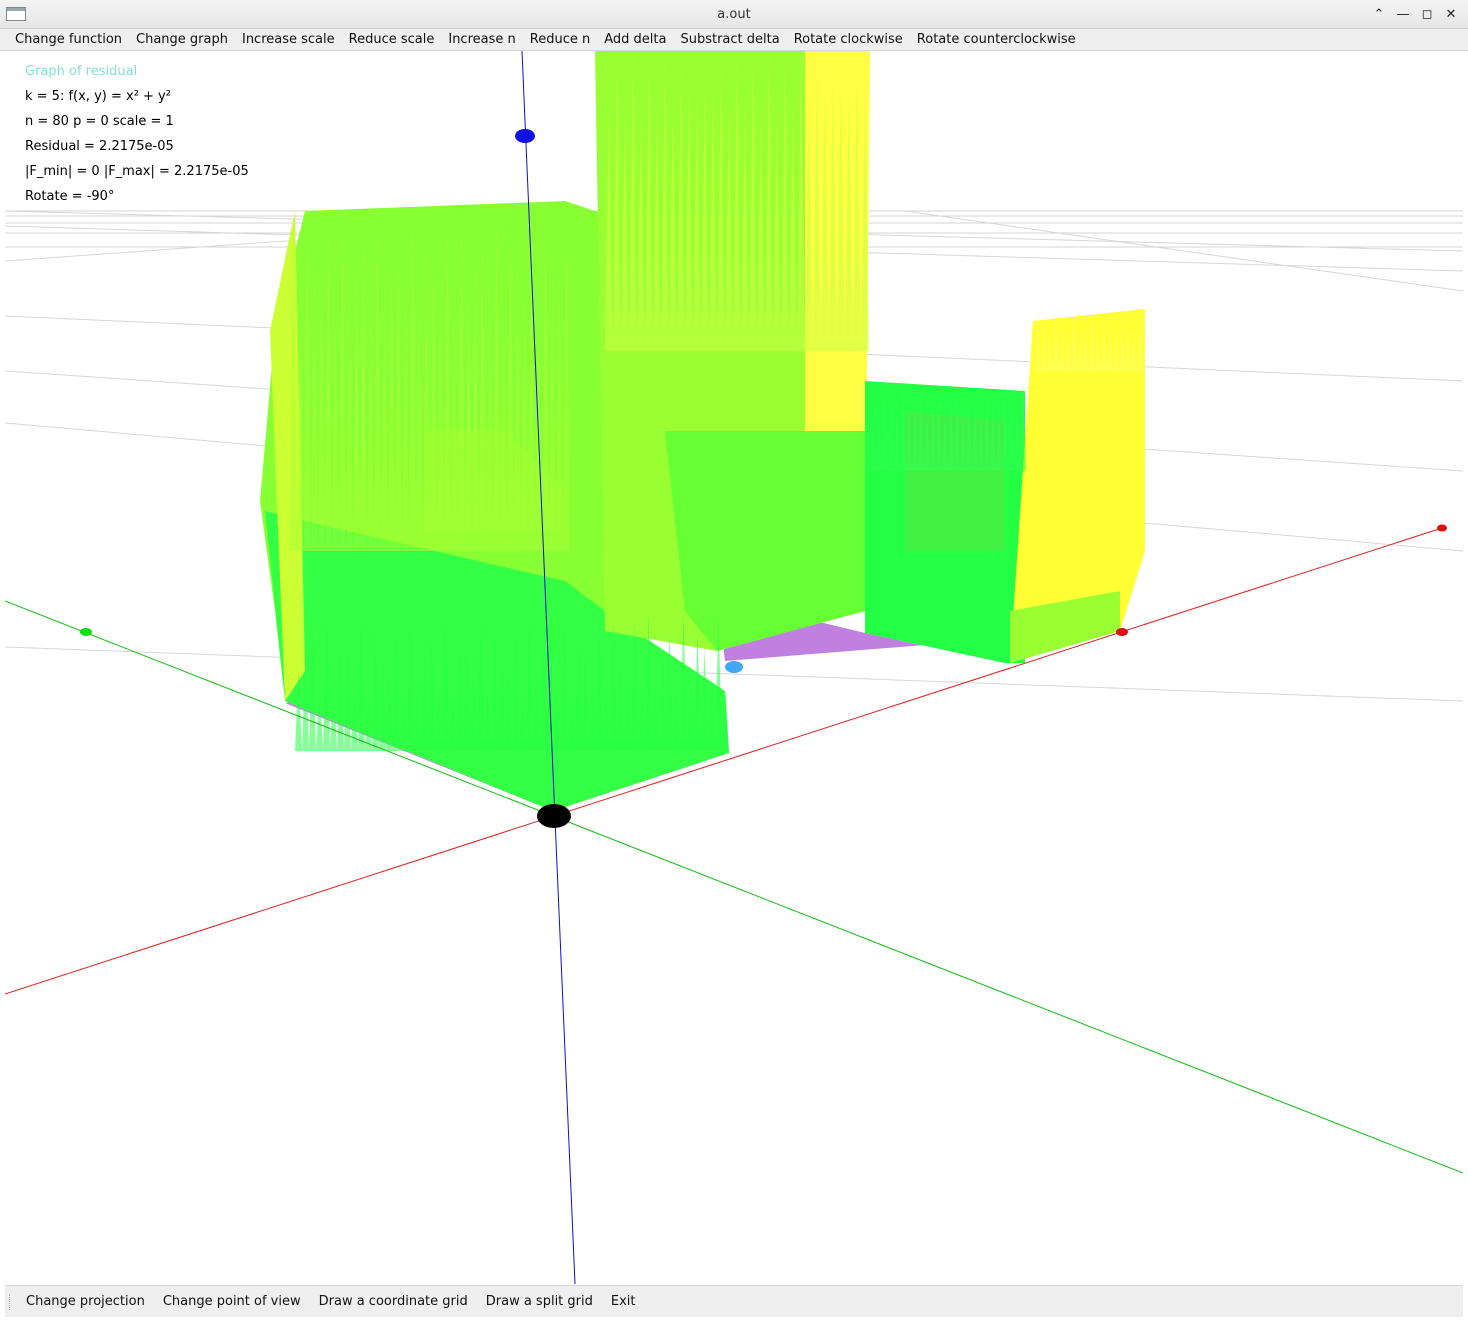 The image size is (1468, 1322). What do you see at coordinates (99, 146) in the screenshot?
I see `residual-label: Residual = 2.2175e-05` at bounding box center [99, 146].